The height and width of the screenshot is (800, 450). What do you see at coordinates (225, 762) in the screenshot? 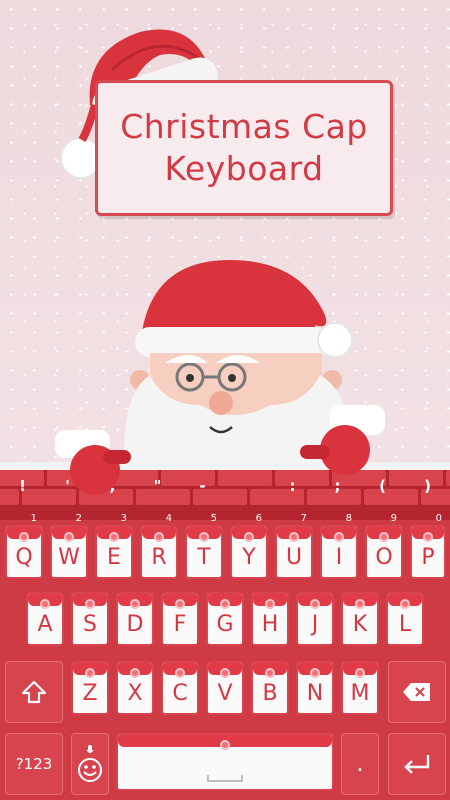
I see `space-bar` at bounding box center [225, 762].